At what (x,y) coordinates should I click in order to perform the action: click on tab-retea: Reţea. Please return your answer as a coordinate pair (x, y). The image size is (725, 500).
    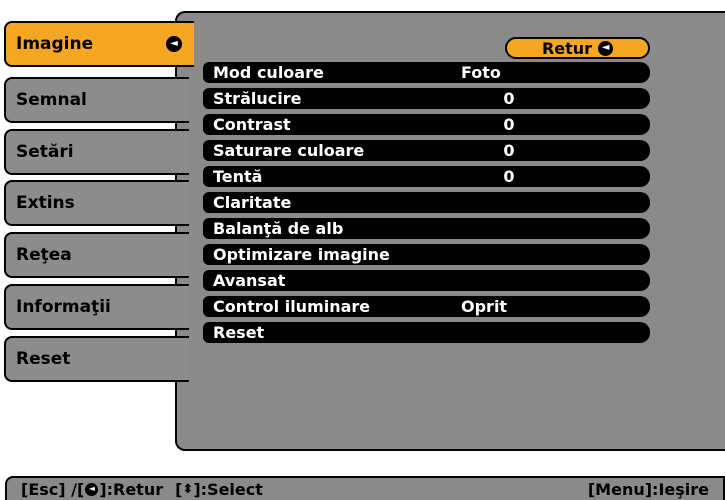
    Looking at the image, I should click on (96, 255).